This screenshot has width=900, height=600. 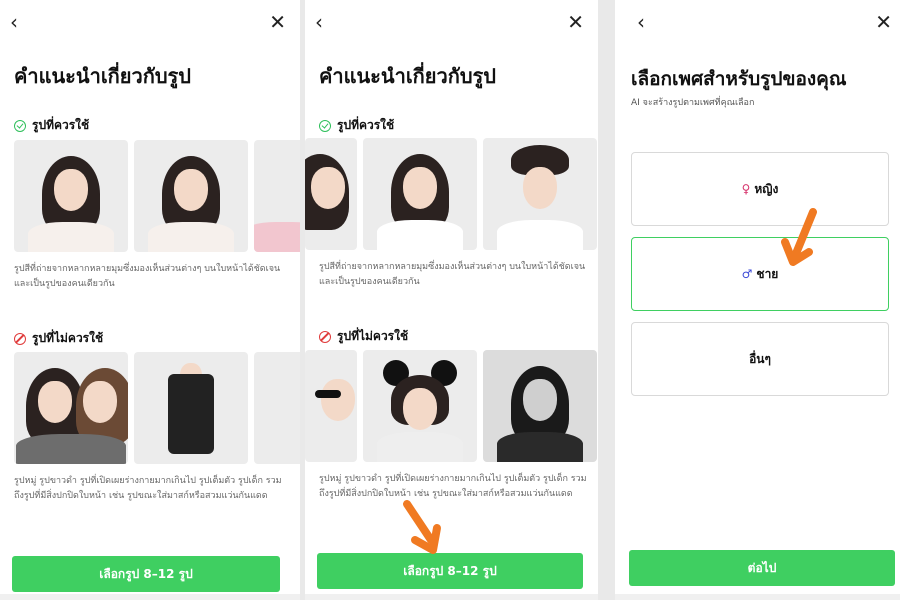 I want to click on gender-option-other: อื่นๆ, so click(x=760, y=359).